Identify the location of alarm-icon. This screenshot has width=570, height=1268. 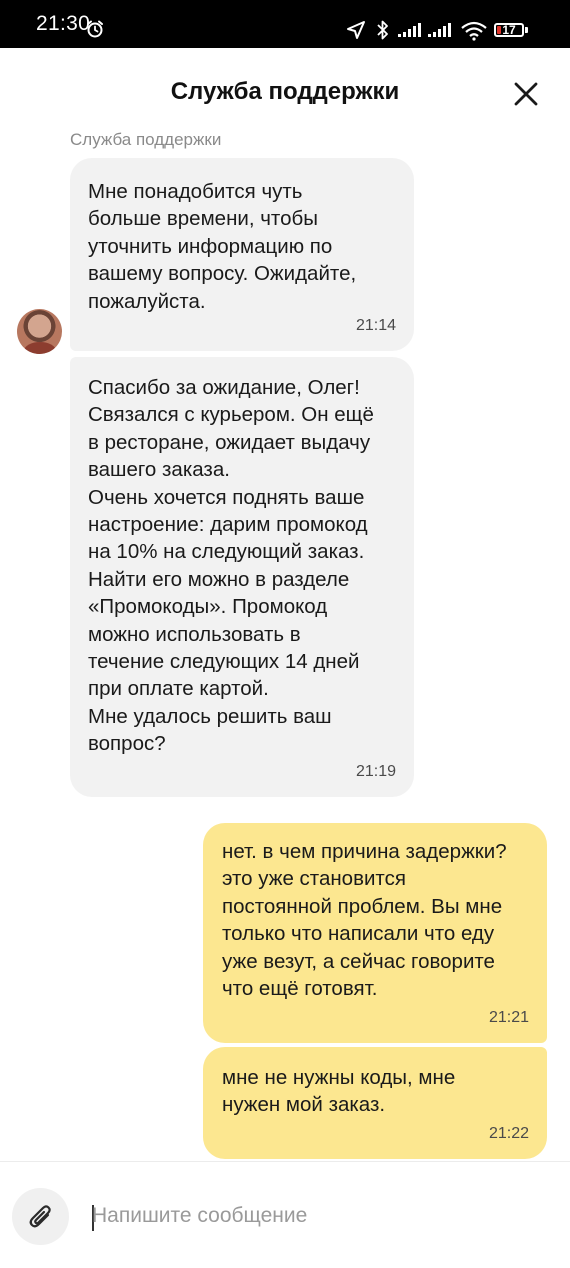
(95, 29).